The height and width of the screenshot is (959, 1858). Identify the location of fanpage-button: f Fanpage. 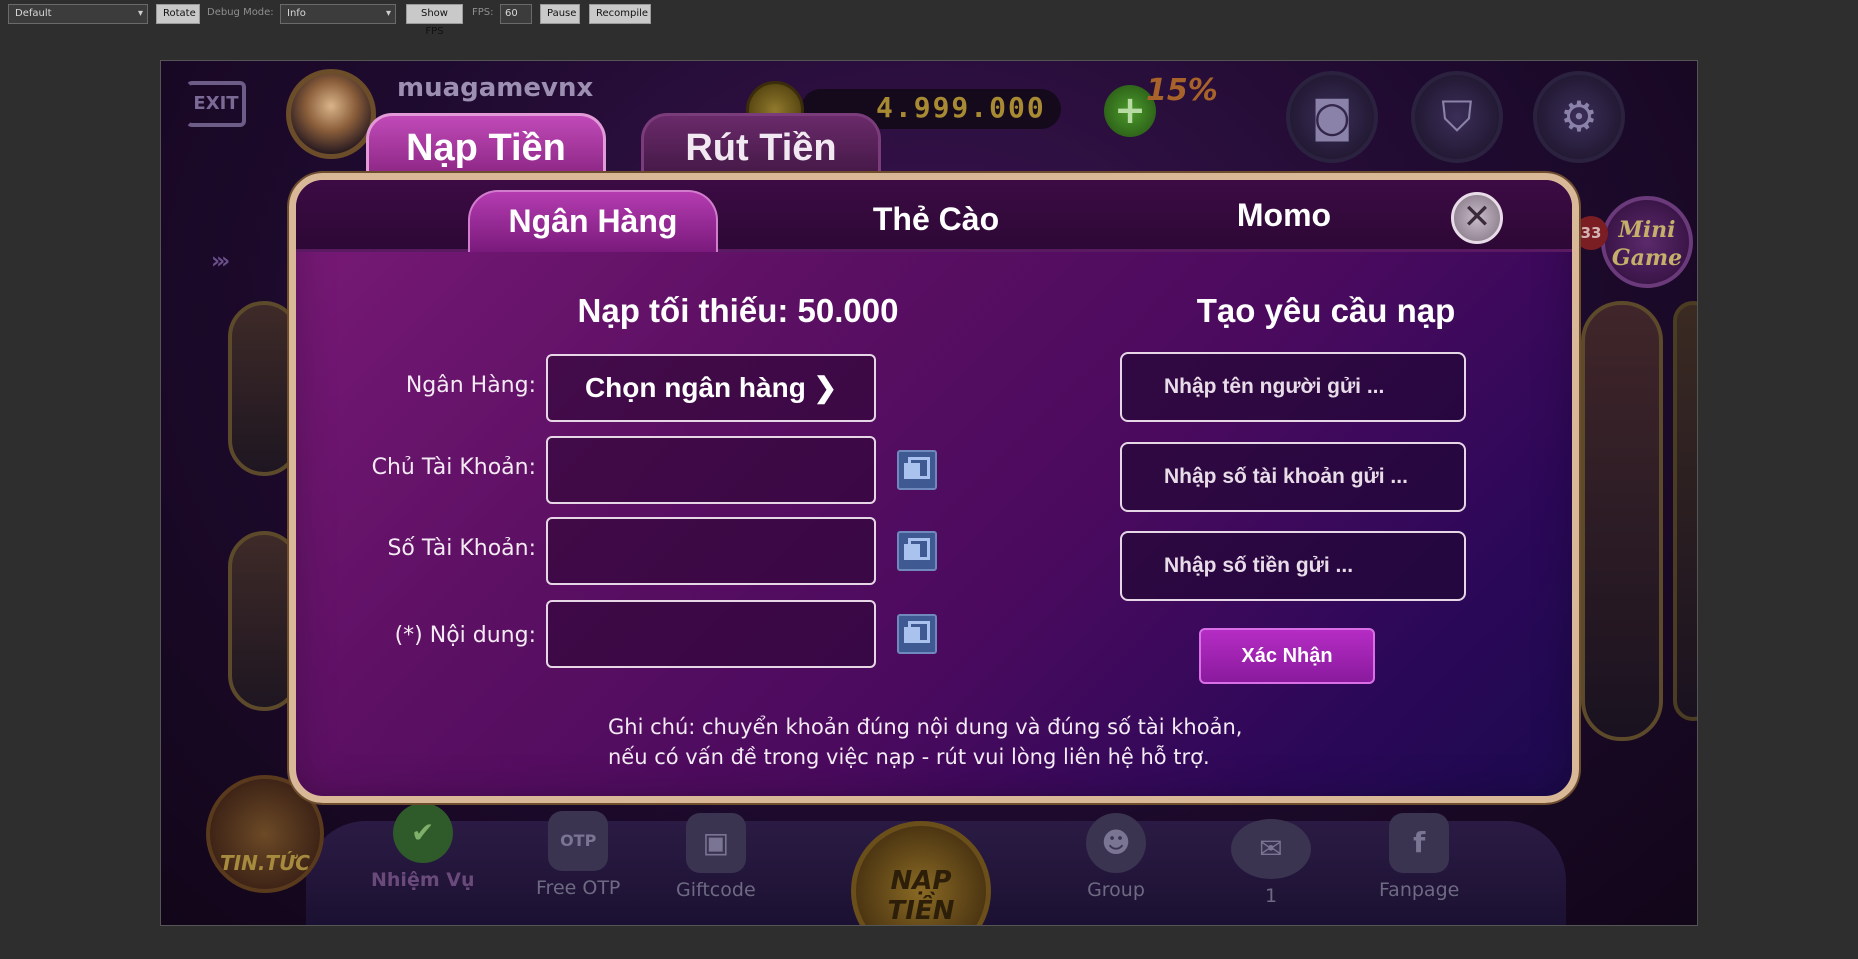
(1419, 857).